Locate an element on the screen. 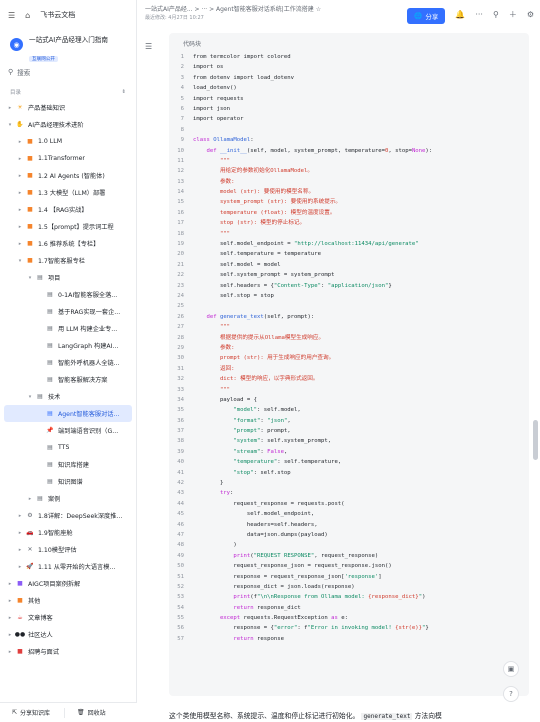 The image size is (540, 722). tree-item: ▸ ■ 1.5【prompt】提示词工程 is located at coordinates (68, 226).